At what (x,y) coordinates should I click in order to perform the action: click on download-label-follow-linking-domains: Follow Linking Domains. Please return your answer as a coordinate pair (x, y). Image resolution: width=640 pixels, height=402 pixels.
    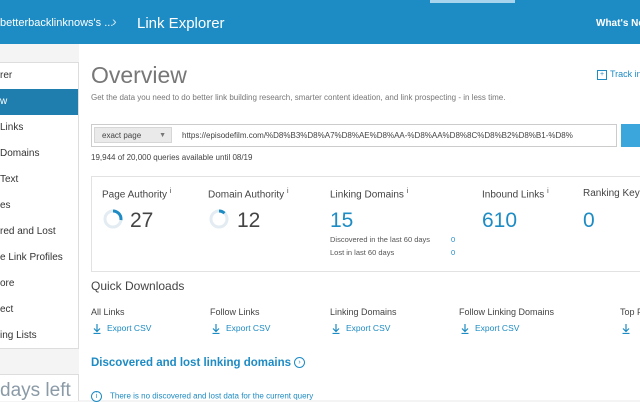
    Looking at the image, I should click on (507, 312).